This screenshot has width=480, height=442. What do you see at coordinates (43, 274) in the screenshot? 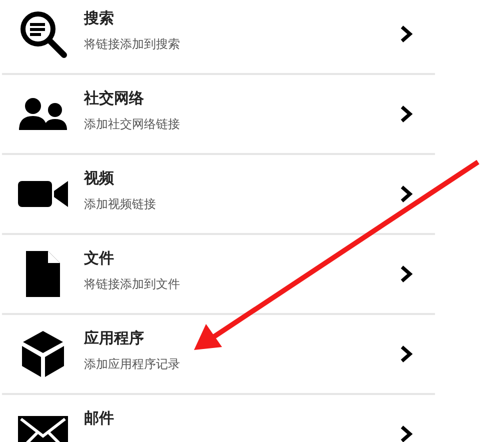
I see `file-icon` at bounding box center [43, 274].